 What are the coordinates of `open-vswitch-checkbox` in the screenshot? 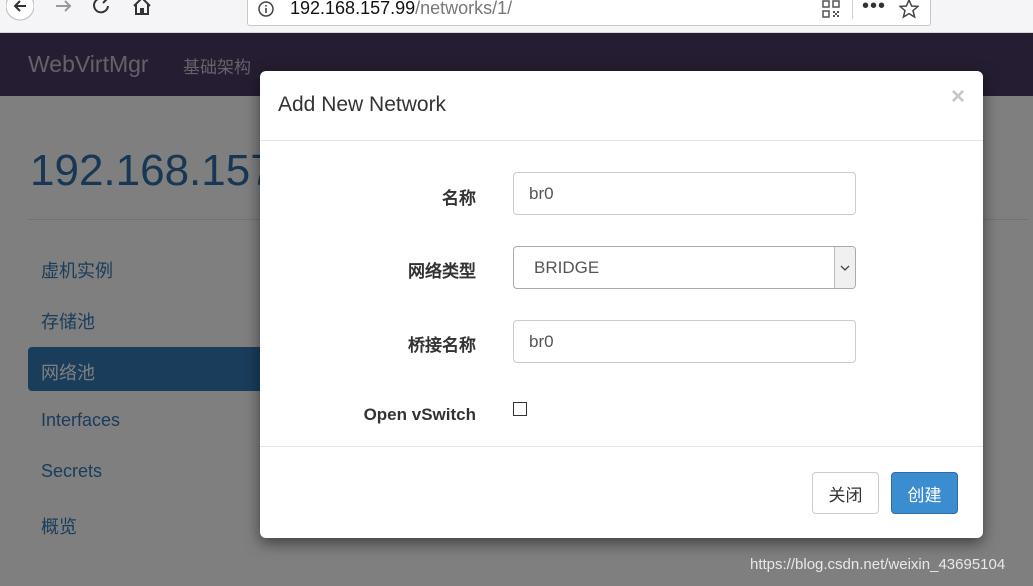 It's located at (520, 409).